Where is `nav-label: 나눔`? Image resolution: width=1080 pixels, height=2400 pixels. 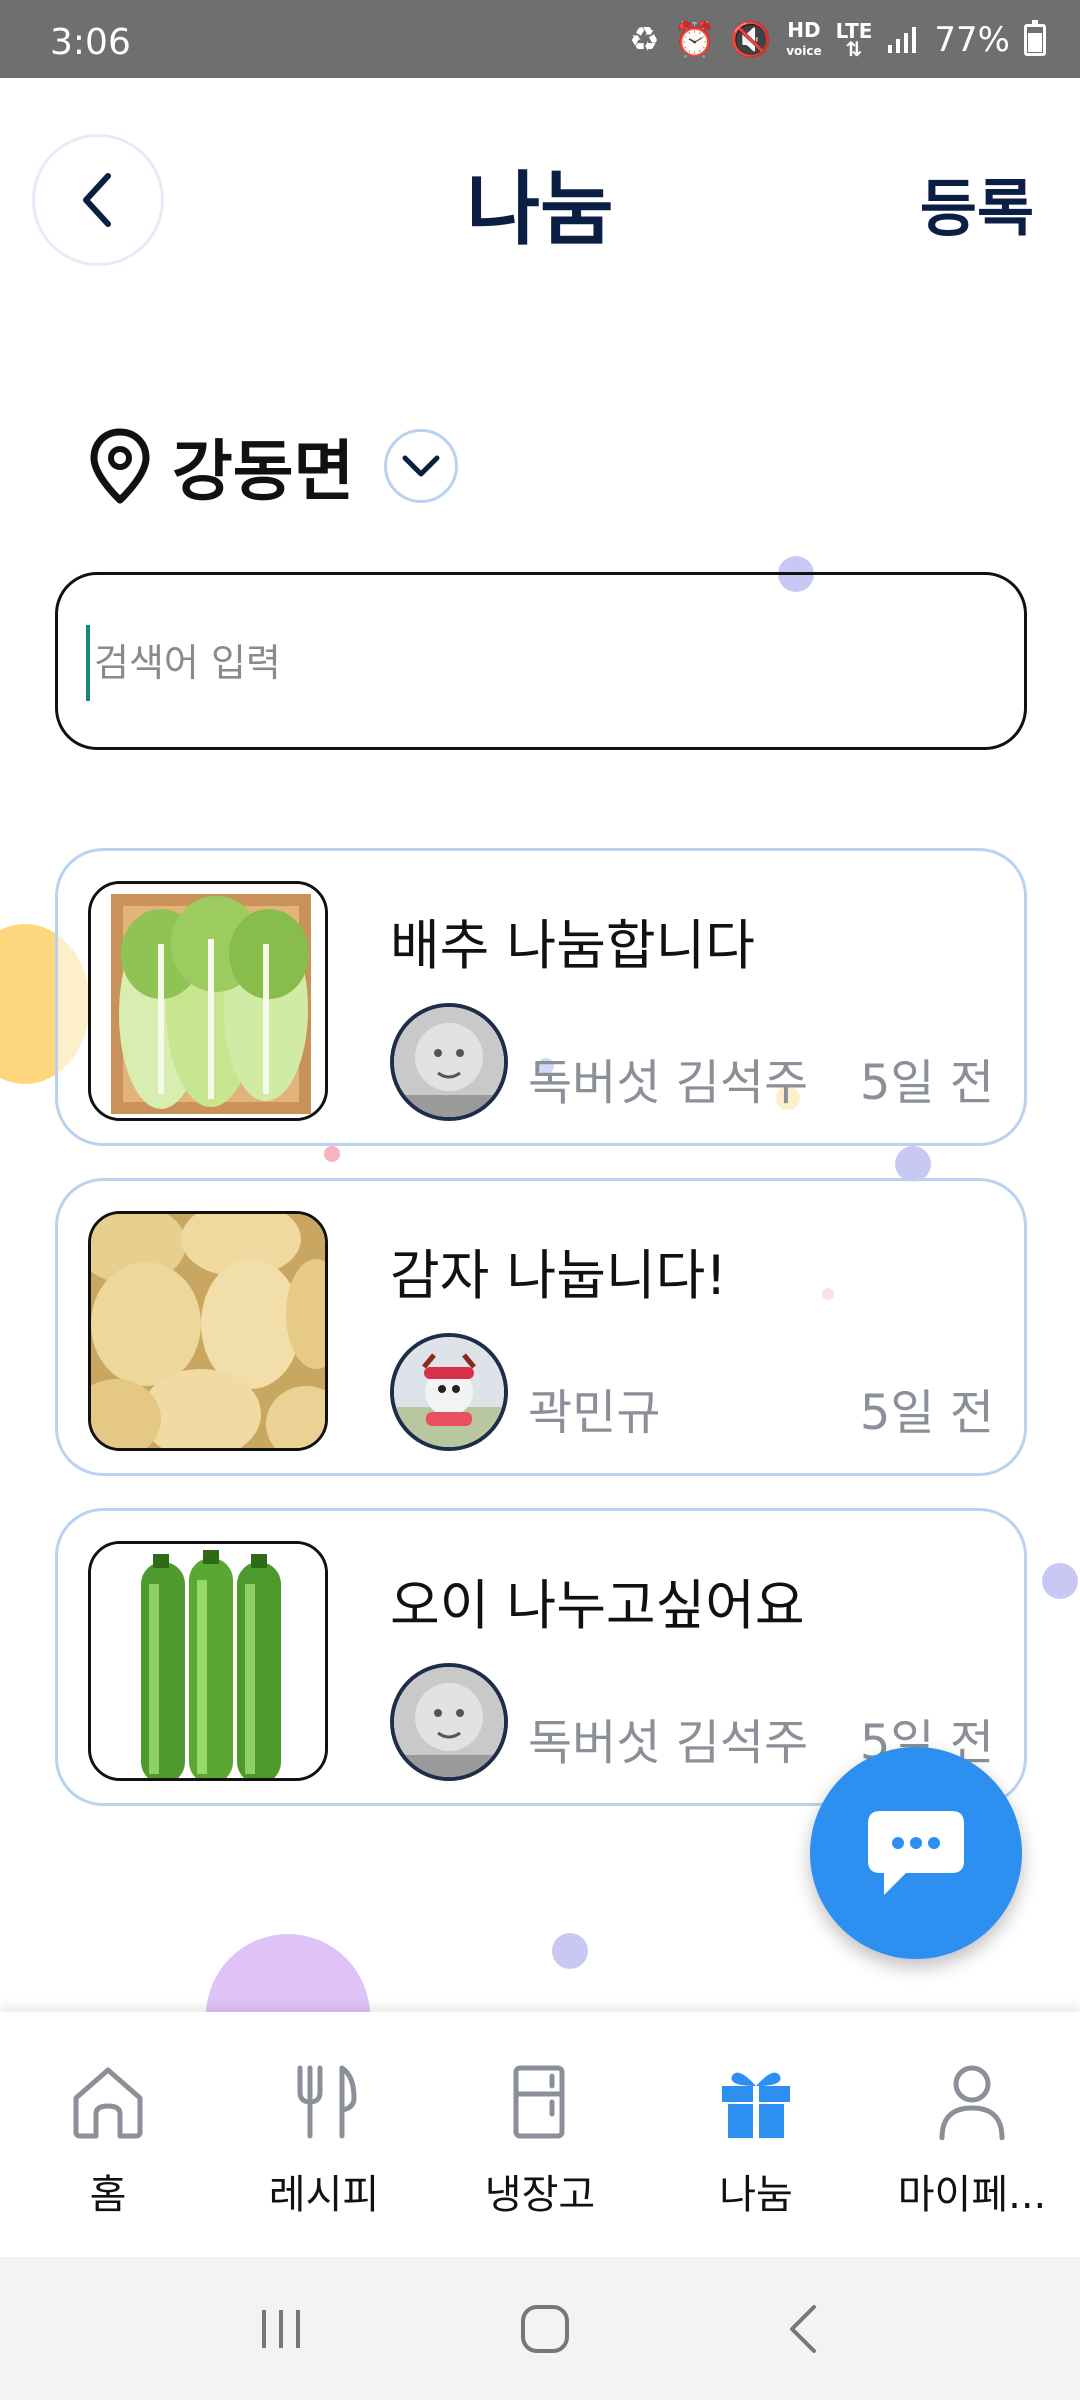 nav-label: 나눔 is located at coordinates (756, 2195).